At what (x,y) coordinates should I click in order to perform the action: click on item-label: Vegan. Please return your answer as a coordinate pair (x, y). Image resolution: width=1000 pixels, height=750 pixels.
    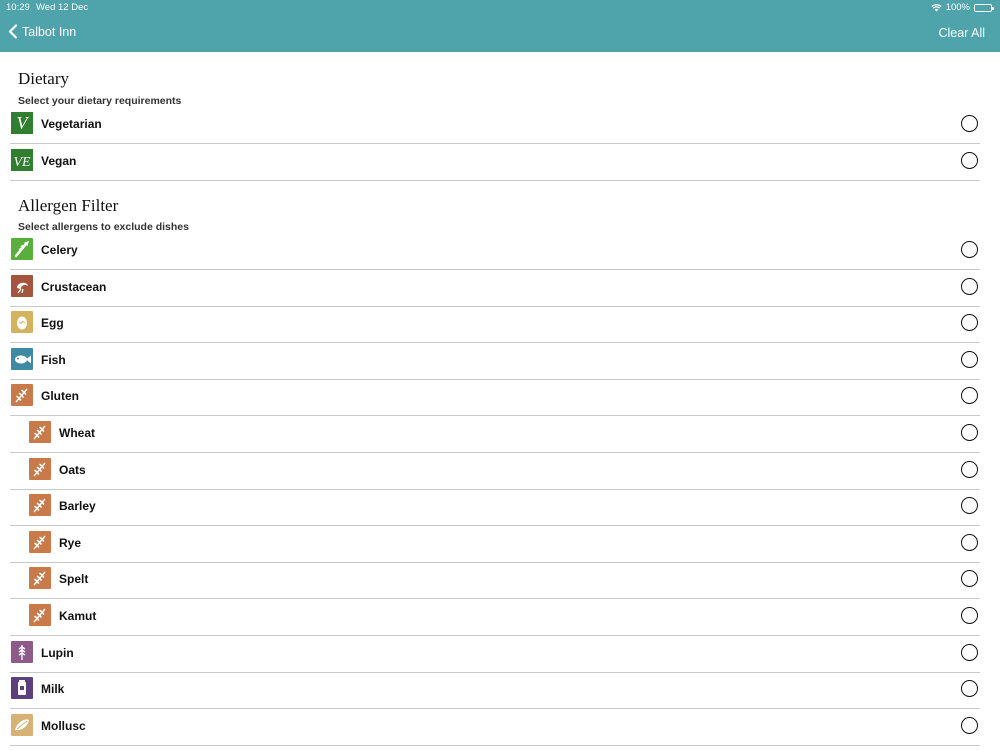
    Looking at the image, I should click on (59, 161).